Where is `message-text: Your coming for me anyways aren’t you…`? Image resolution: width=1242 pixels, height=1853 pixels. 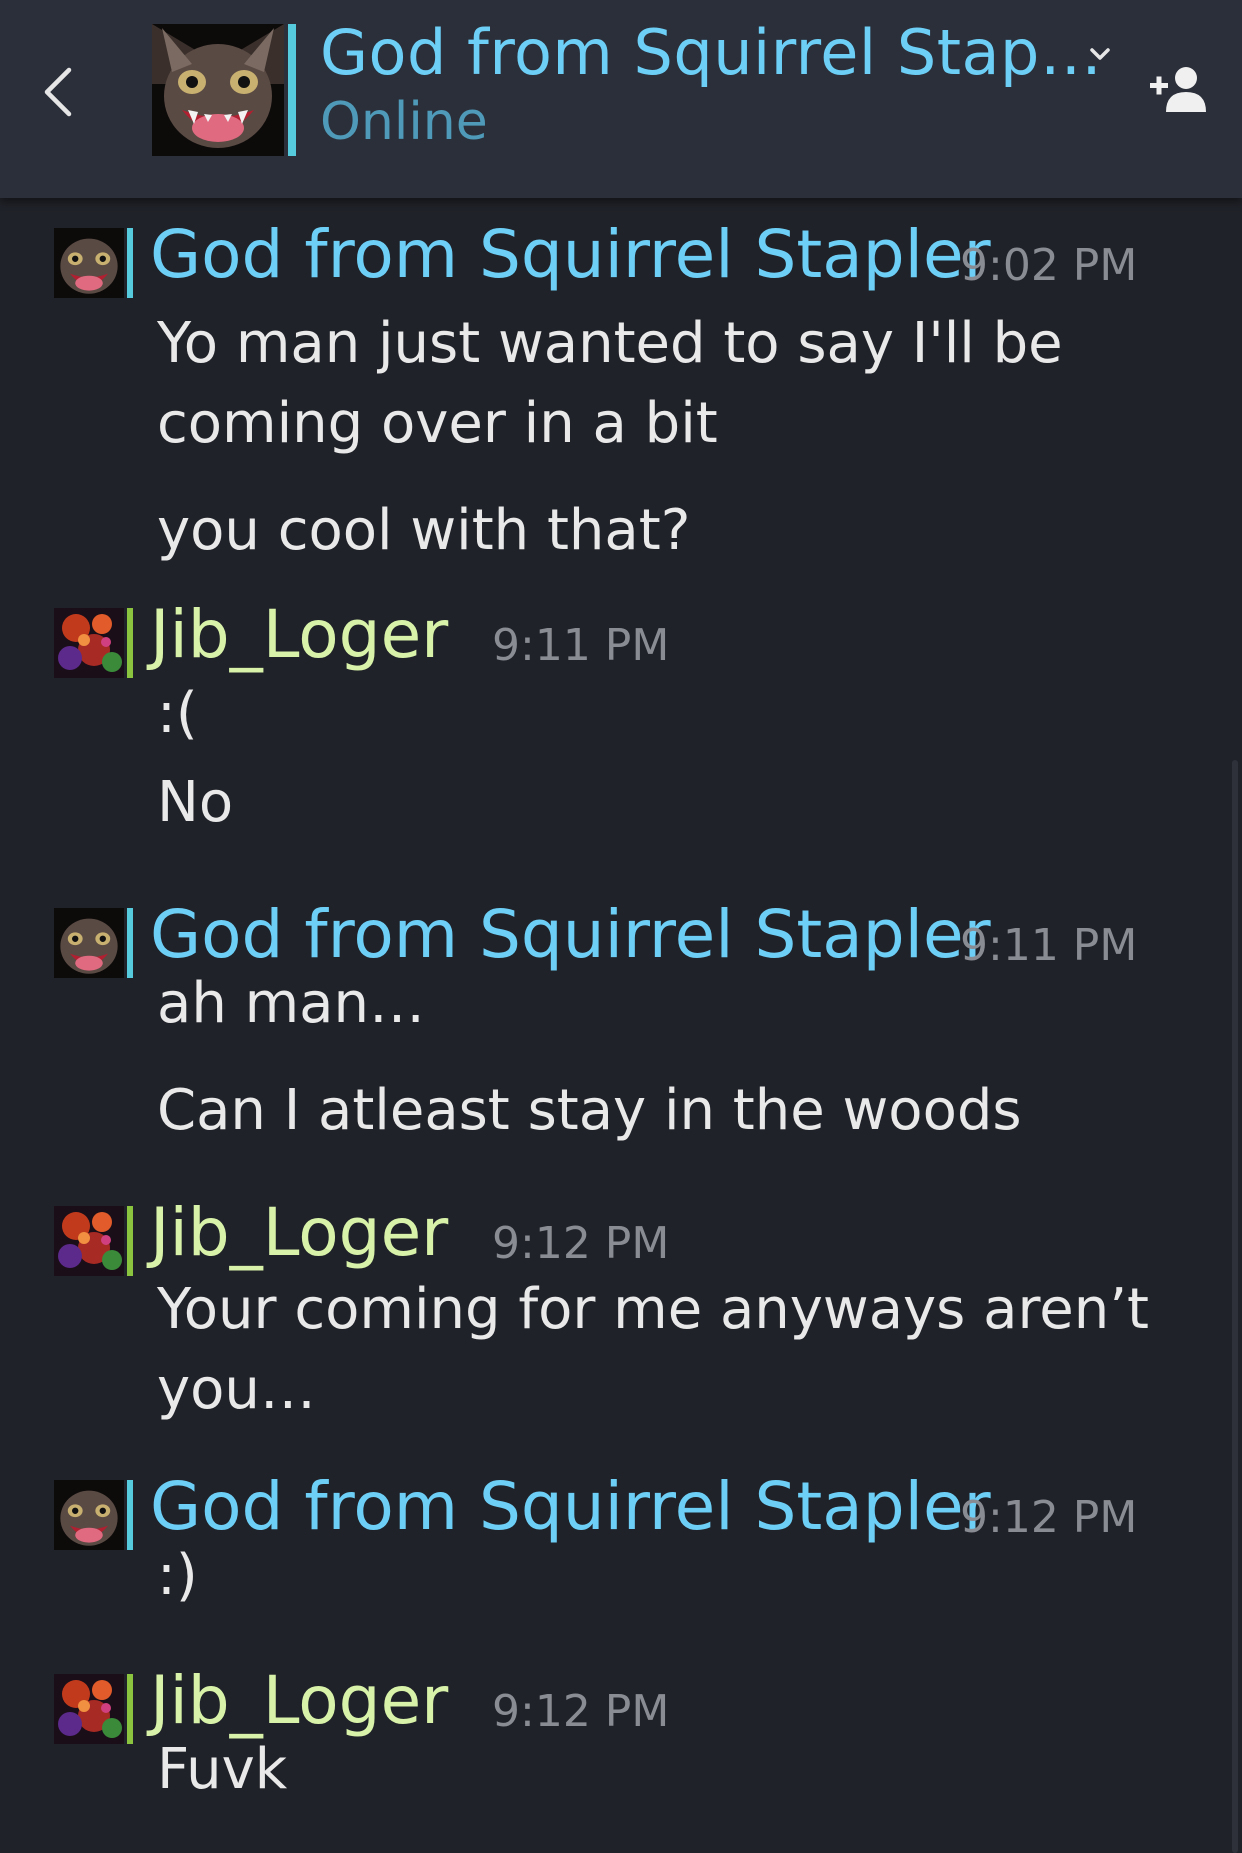 message-text: Your coming for me anyways aren’t you… is located at coordinates (653, 1349).